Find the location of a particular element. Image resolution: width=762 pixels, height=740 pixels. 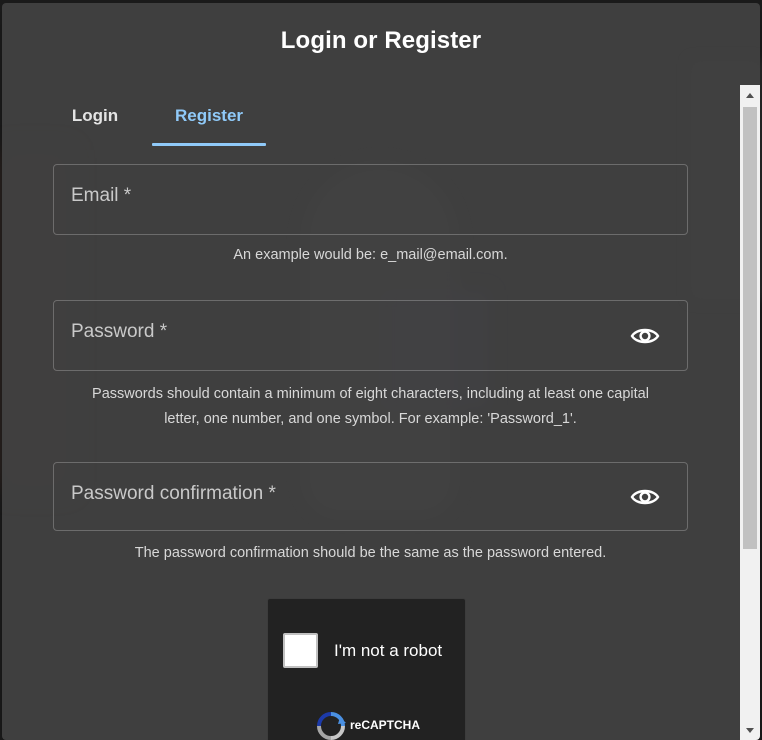

tab-login: Login is located at coordinates (95, 116).